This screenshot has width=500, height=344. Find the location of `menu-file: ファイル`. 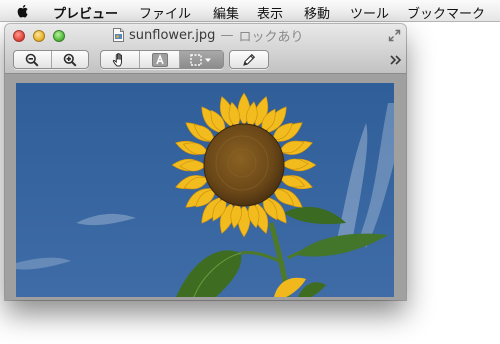

menu-file: ファイル is located at coordinates (165, 12).